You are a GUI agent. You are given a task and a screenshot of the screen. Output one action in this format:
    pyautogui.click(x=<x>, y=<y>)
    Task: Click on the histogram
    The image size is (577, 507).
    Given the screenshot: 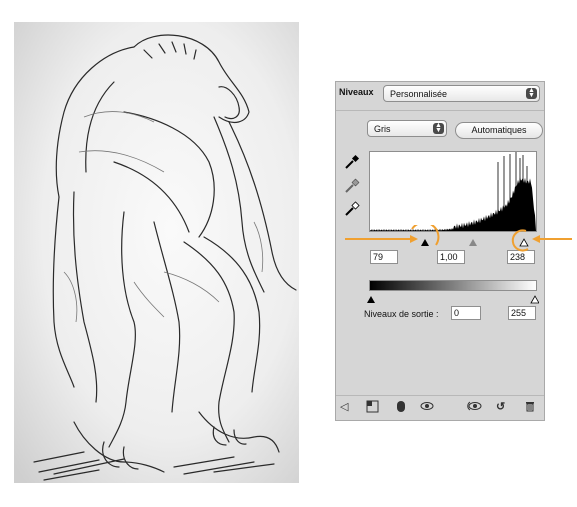 What is the action you would take?
    pyautogui.click(x=453, y=191)
    